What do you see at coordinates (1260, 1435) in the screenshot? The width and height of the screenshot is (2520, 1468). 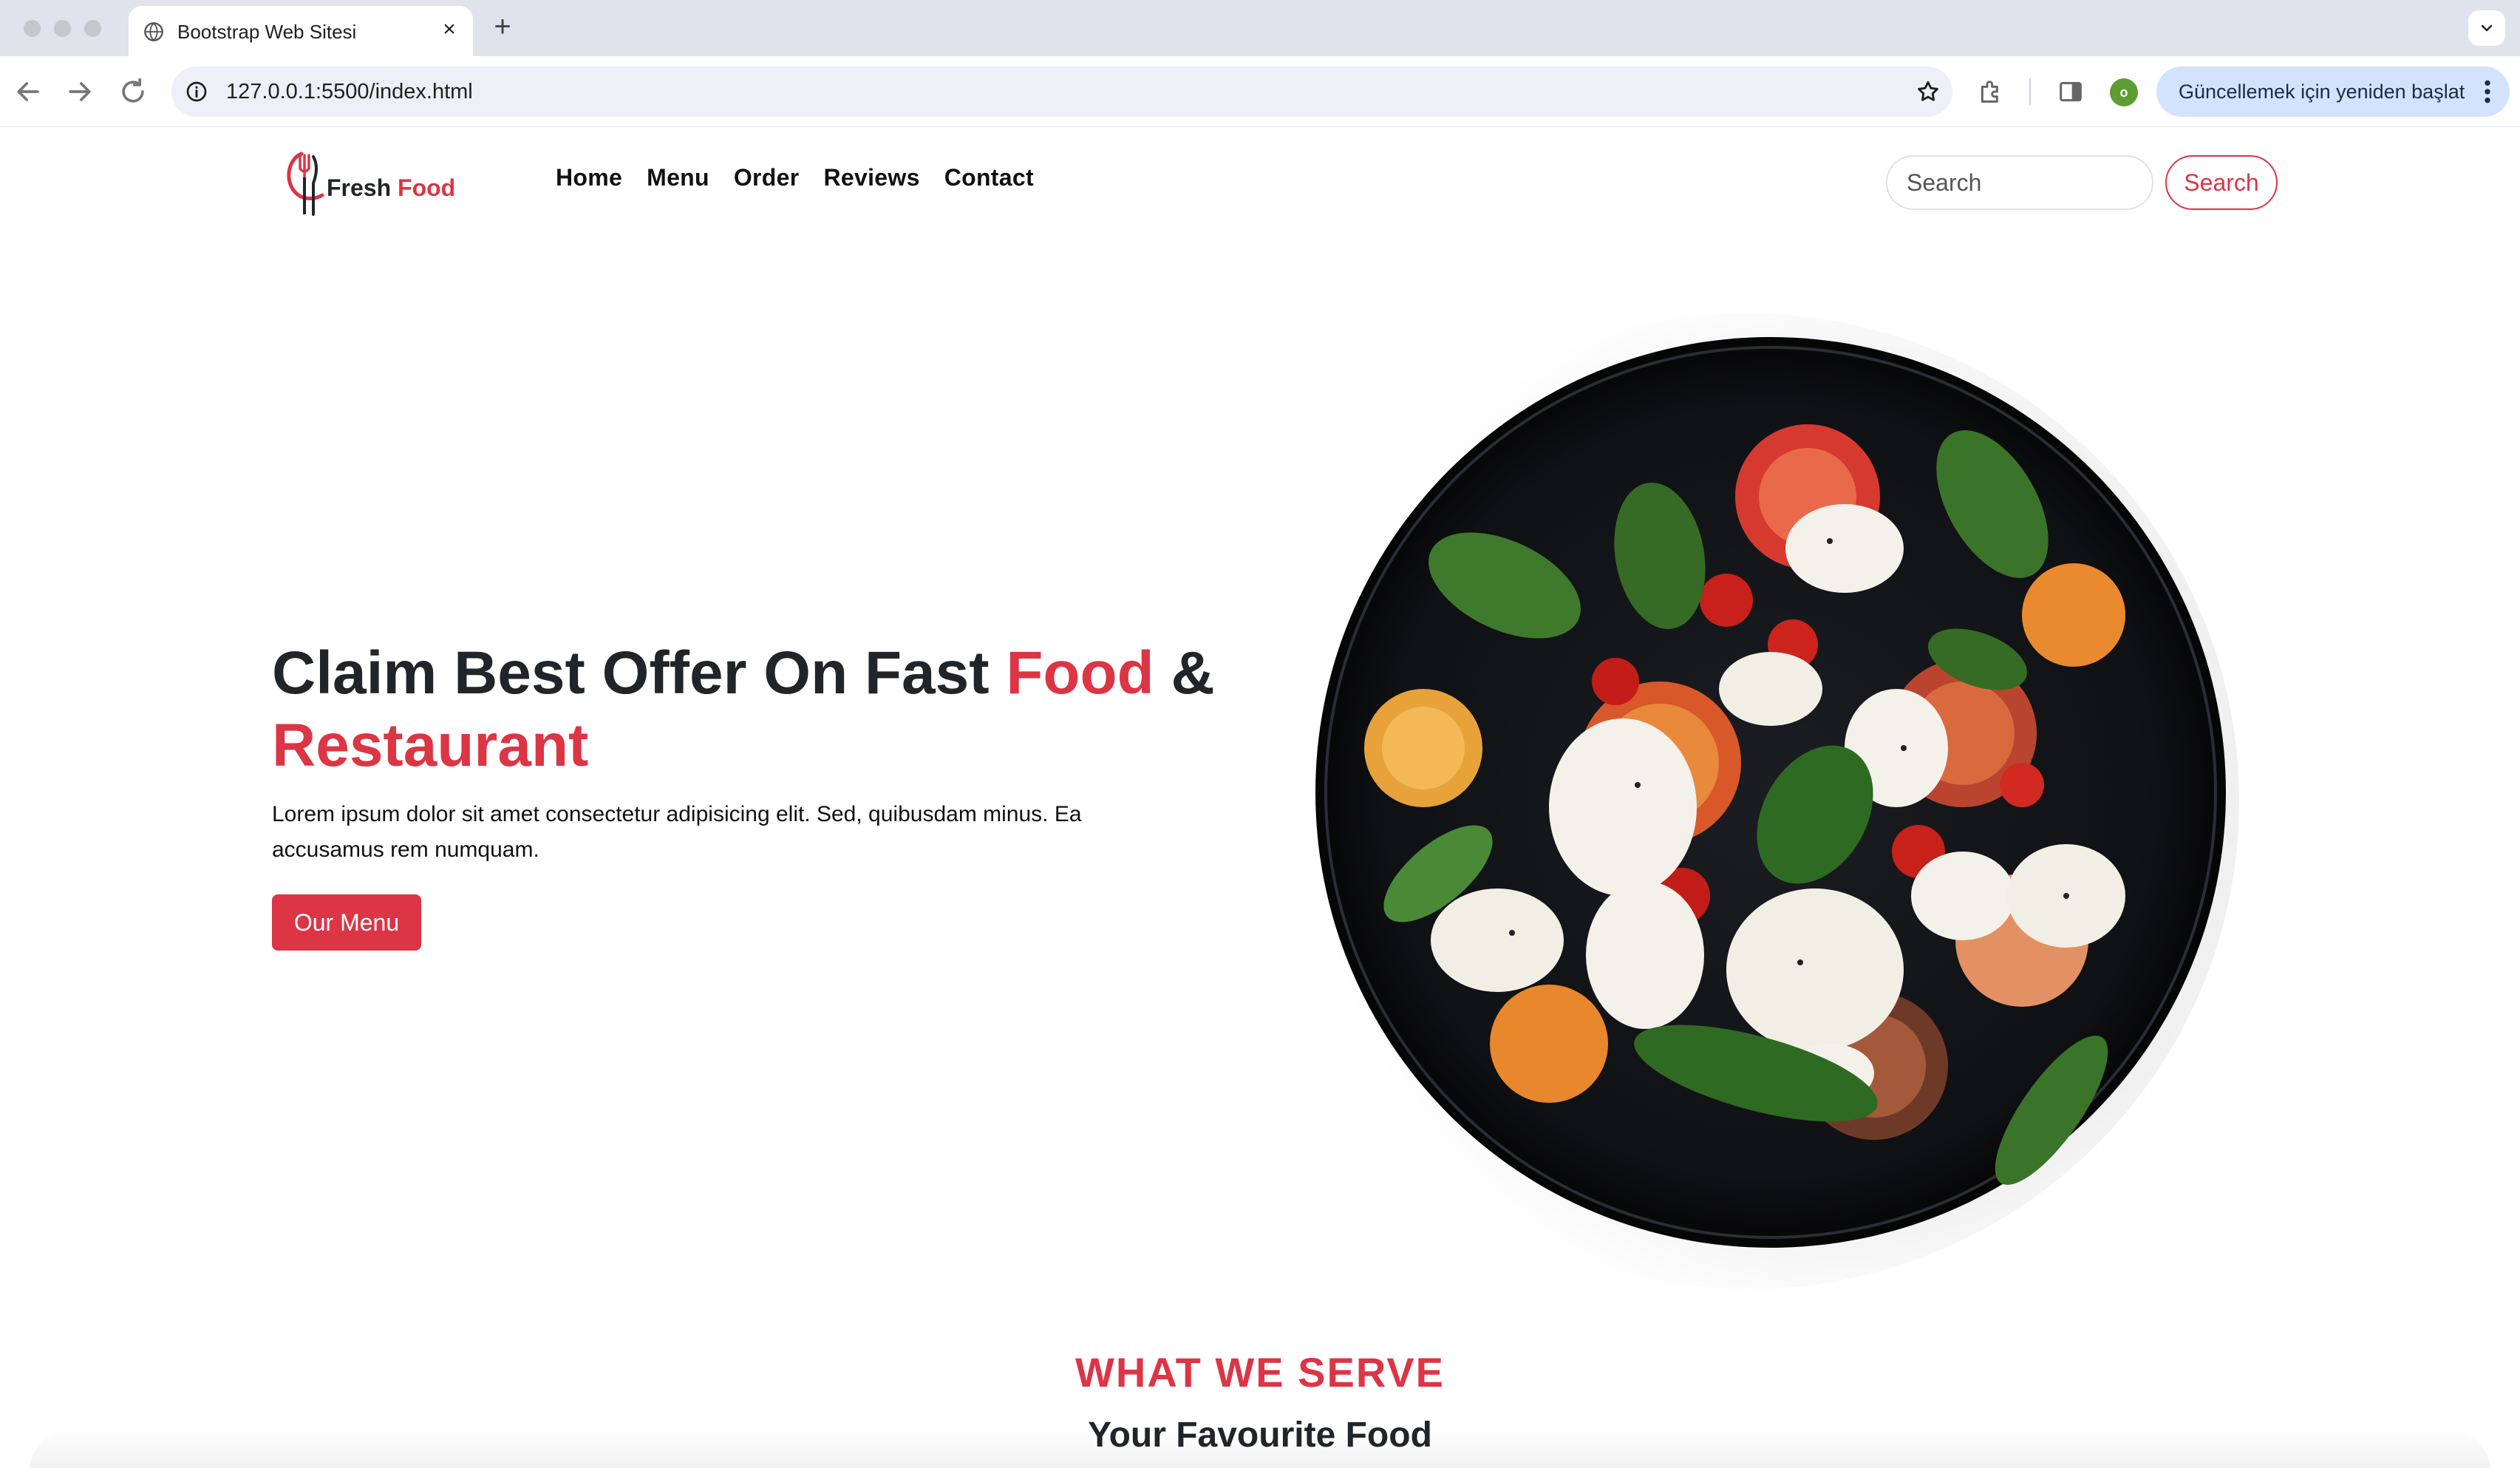 I see `section-subtitle: Your Favourite Food` at bounding box center [1260, 1435].